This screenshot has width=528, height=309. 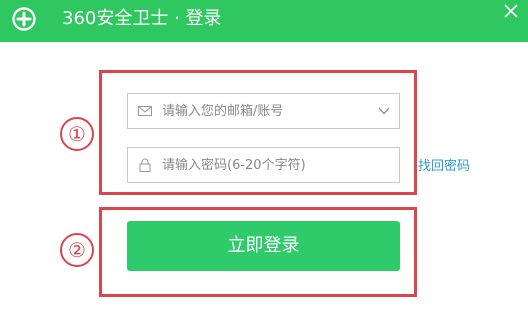 I want to click on annotation-number-2: ②, so click(x=77, y=250).